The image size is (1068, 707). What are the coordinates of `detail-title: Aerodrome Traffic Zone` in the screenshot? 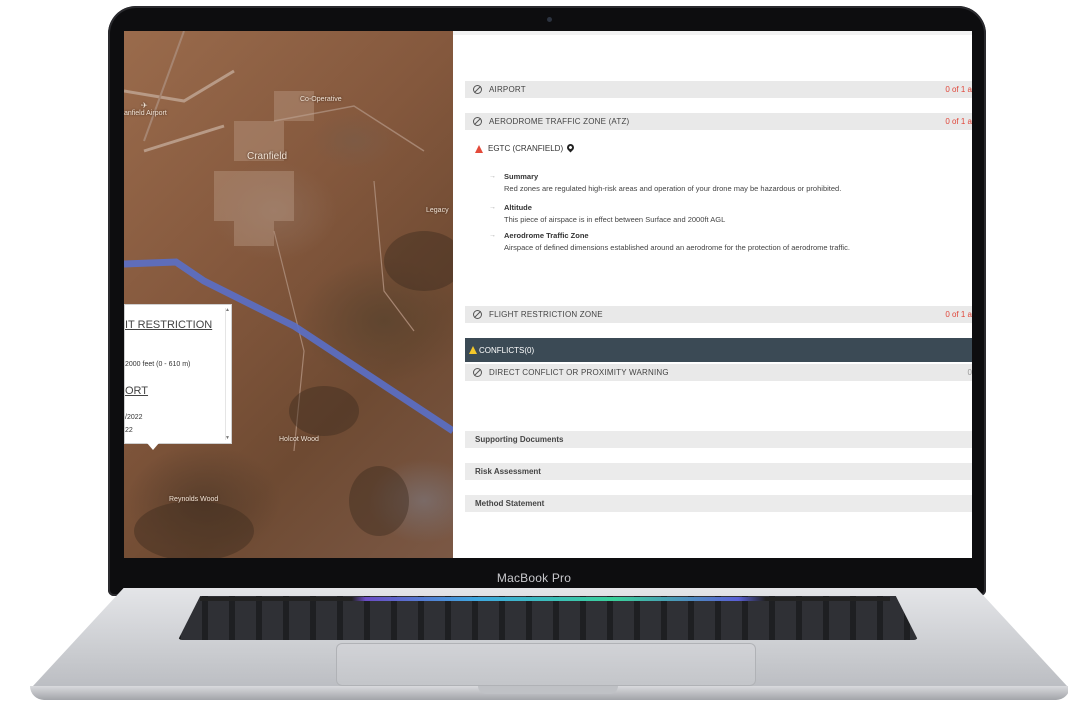 It's located at (546, 235).